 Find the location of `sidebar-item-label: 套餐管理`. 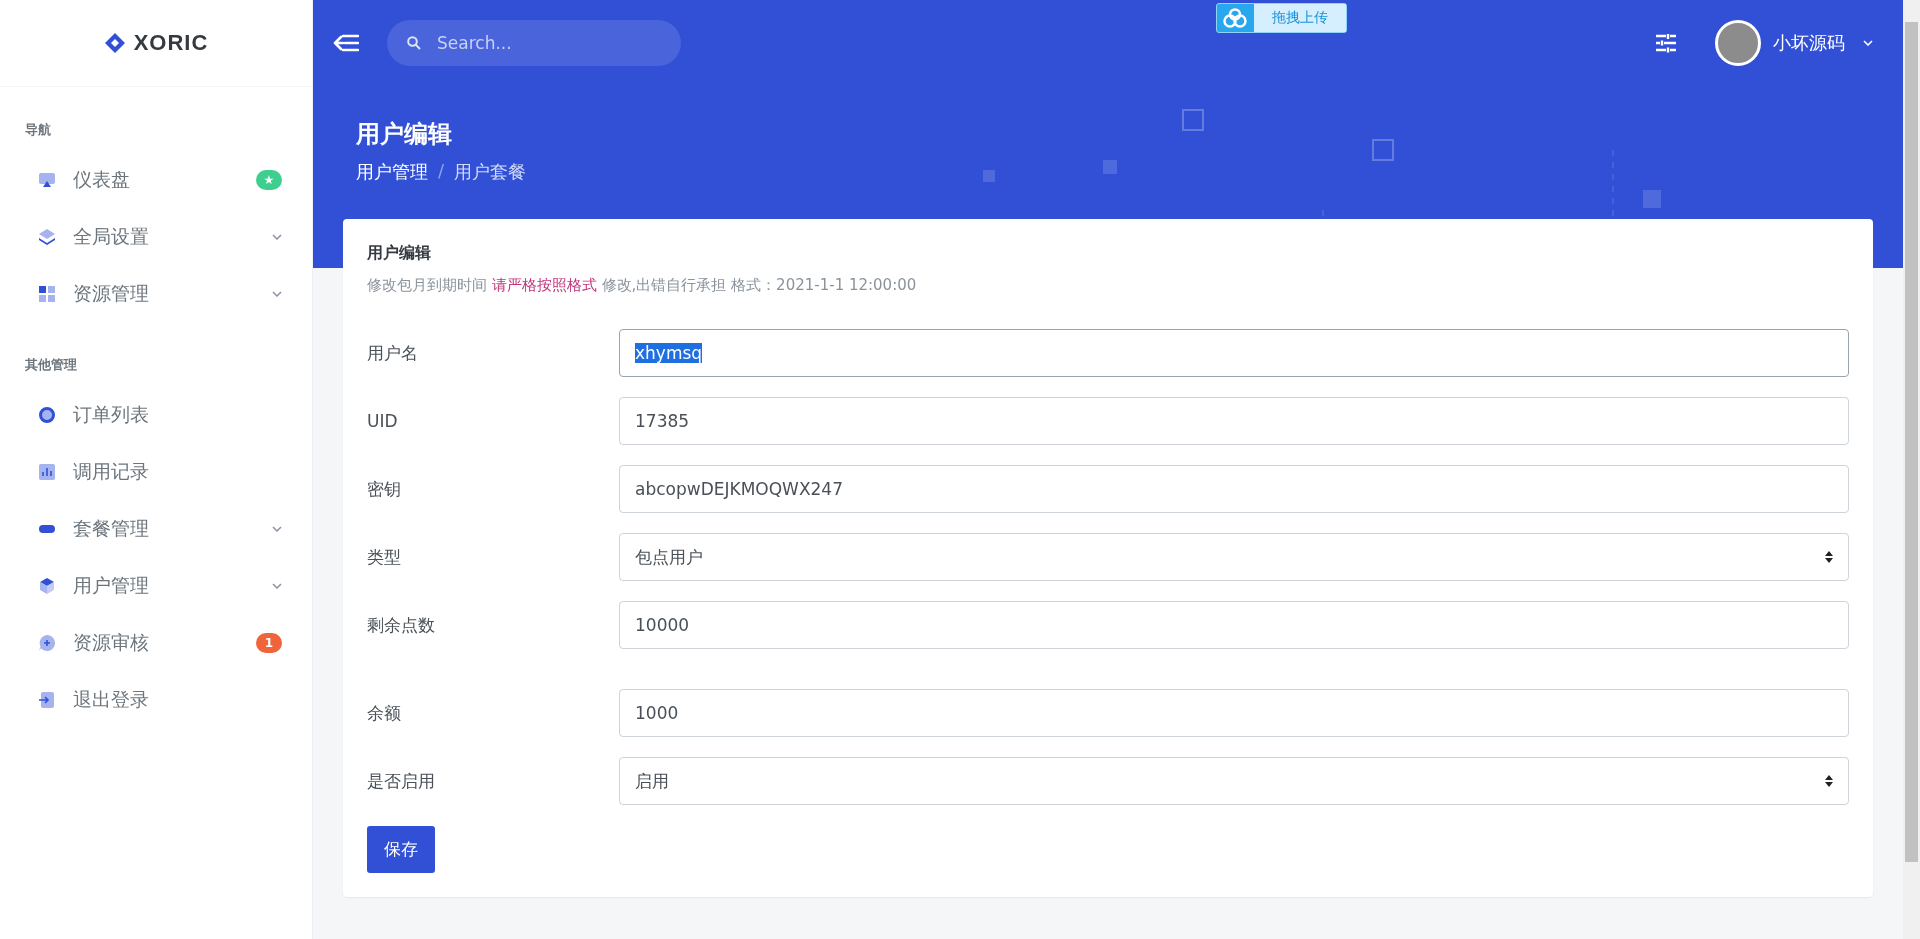

sidebar-item-label: 套餐管理 is located at coordinates (111, 528).